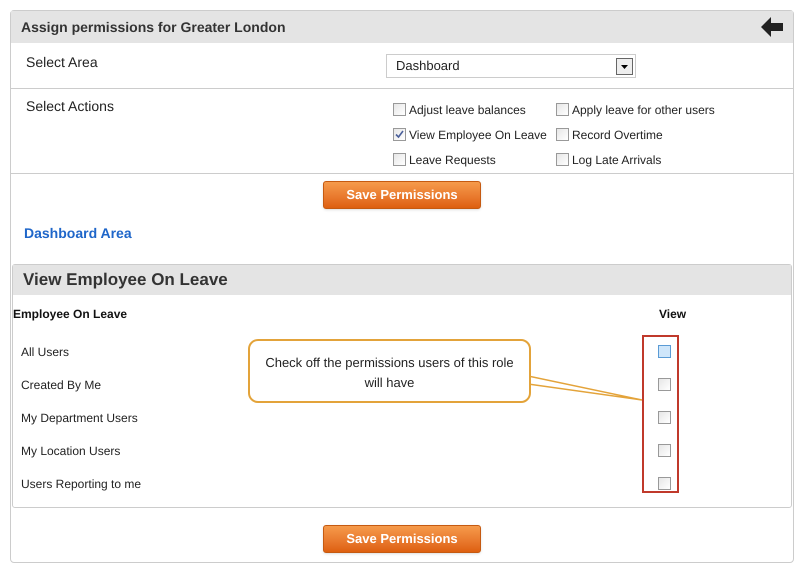 The width and height of the screenshot is (801, 582). Describe the element at coordinates (772, 27) in the screenshot. I see `back-arrow-icon` at that location.